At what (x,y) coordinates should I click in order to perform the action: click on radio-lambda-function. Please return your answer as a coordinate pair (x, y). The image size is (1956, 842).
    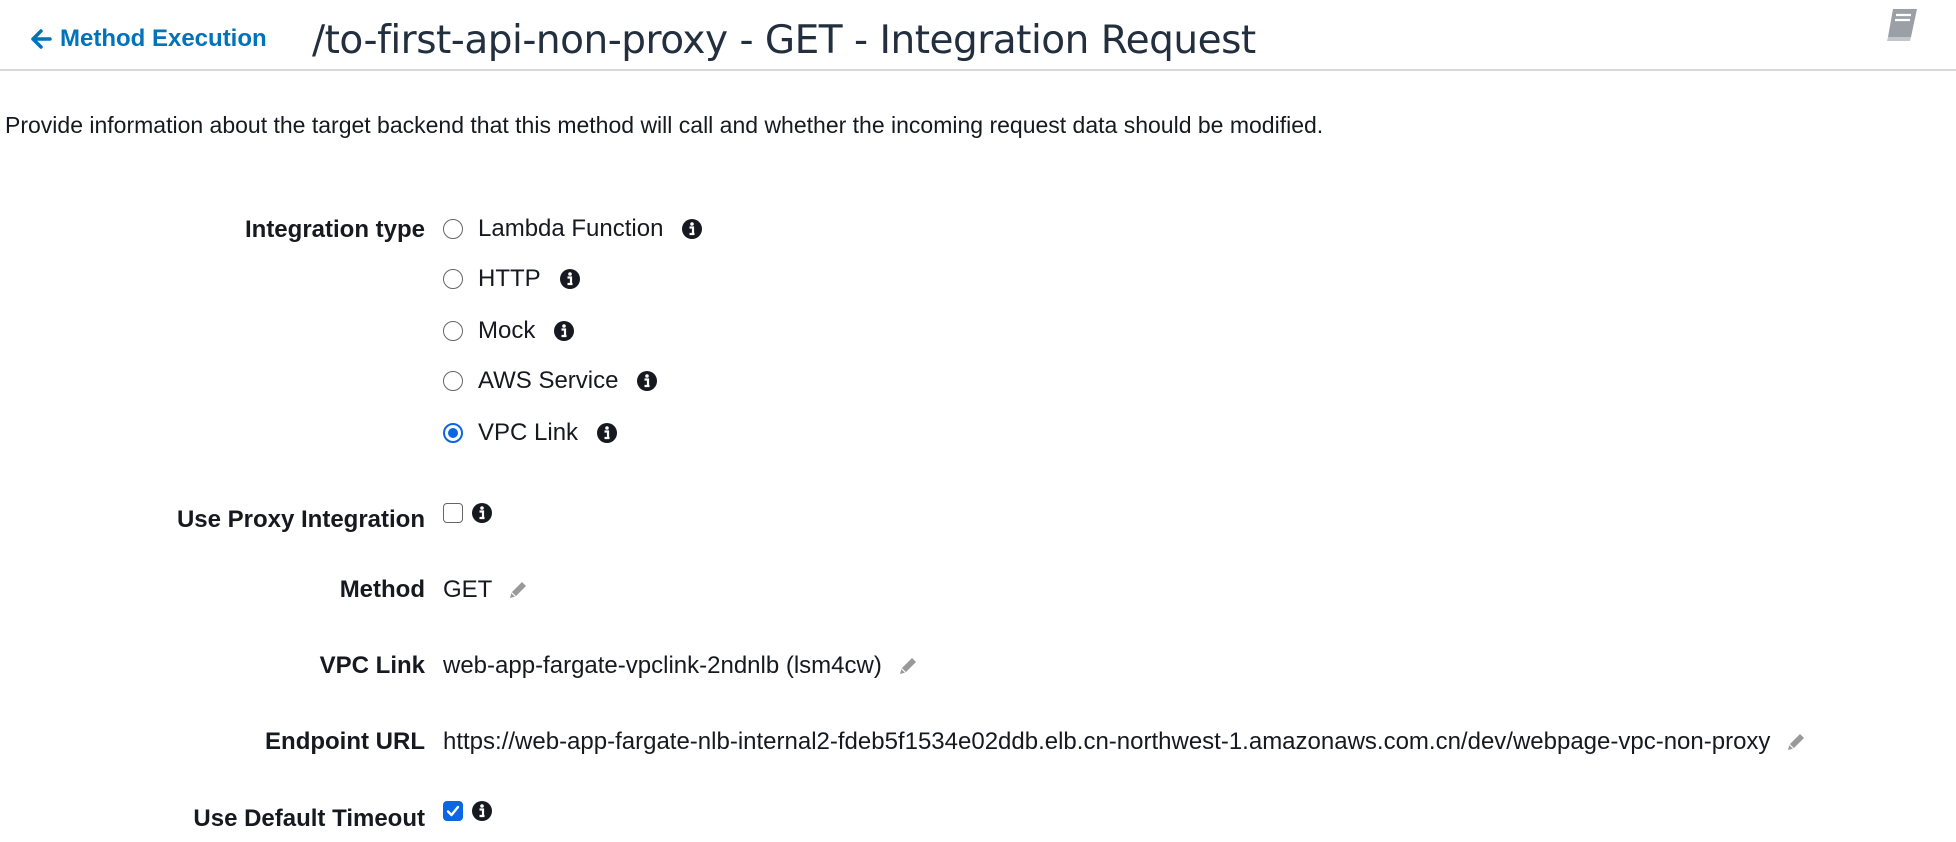
    Looking at the image, I should click on (453, 229).